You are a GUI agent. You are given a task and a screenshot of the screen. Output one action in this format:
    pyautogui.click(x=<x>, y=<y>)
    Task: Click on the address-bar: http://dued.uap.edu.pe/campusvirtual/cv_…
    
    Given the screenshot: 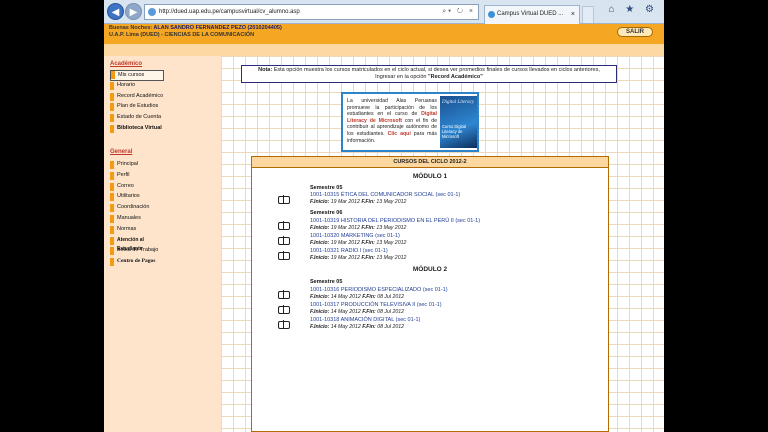 What is the action you would take?
    pyautogui.click(x=311, y=12)
    